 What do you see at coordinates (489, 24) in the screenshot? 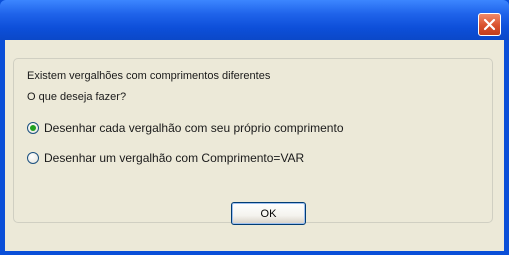
I see `close-button` at bounding box center [489, 24].